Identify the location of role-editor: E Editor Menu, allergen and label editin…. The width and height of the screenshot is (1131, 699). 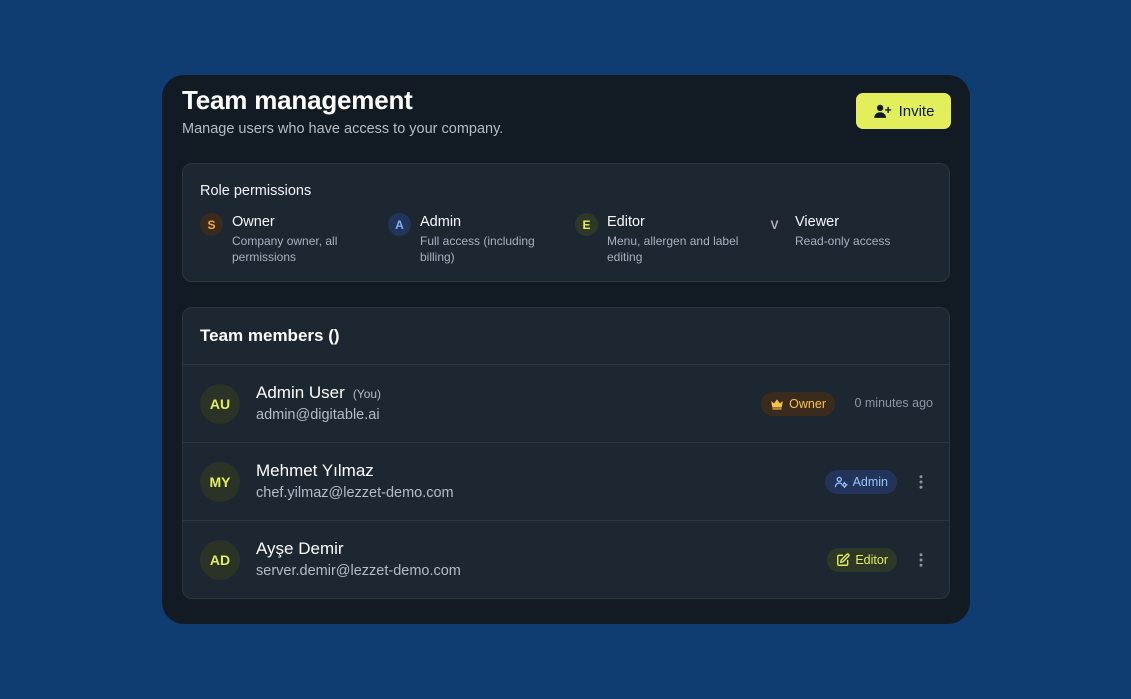
(660, 239).